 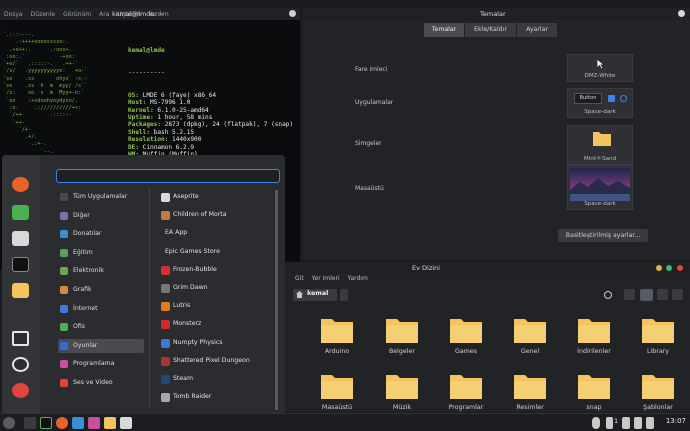 I want to click on shield-icon, so click(x=596, y=423).